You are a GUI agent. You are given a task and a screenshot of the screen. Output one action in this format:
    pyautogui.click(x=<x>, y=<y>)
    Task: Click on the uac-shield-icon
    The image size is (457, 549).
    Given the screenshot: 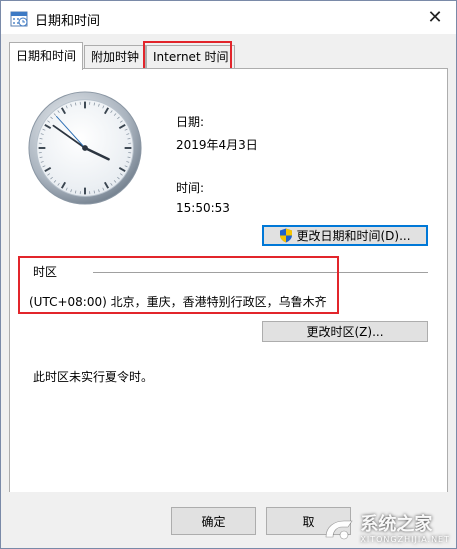 What is the action you would take?
    pyautogui.click(x=286, y=235)
    